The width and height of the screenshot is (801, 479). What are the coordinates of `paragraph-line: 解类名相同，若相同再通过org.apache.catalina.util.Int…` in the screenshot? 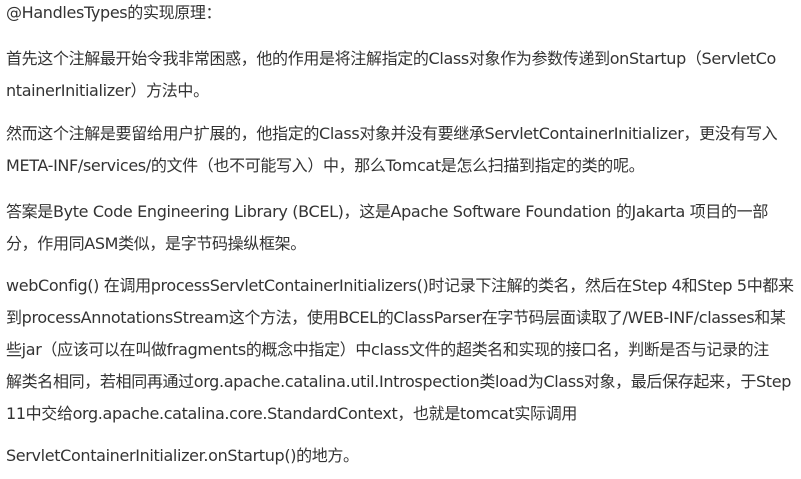 It's located at (399, 381).